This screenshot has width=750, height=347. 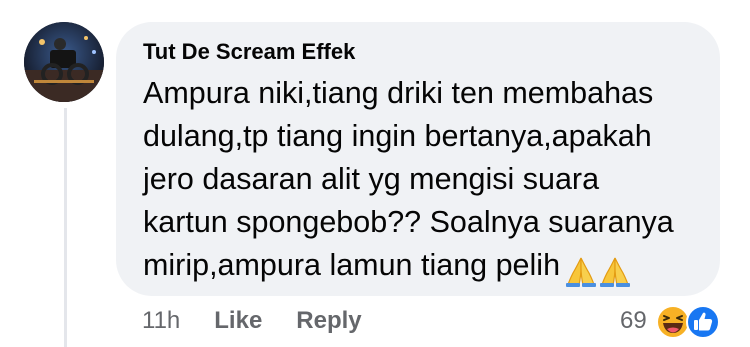 What do you see at coordinates (418, 52) in the screenshot?
I see `comment-author: Tut De Scream Effek` at bounding box center [418, 52].